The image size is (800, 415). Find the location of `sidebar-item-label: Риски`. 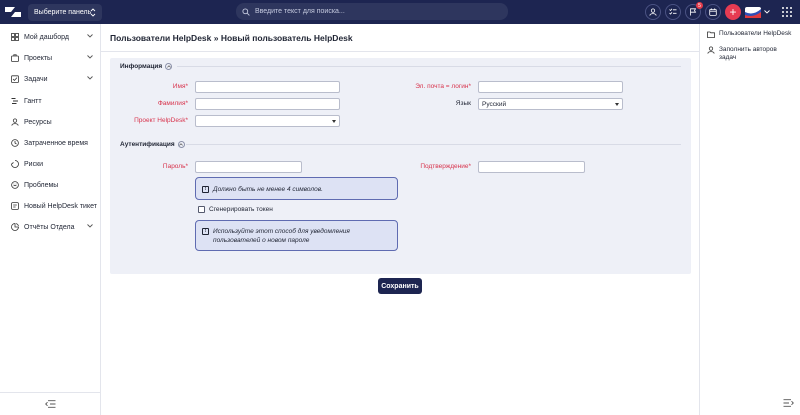

sidebar-item-label: Риски is located at coordinates (34, 164).